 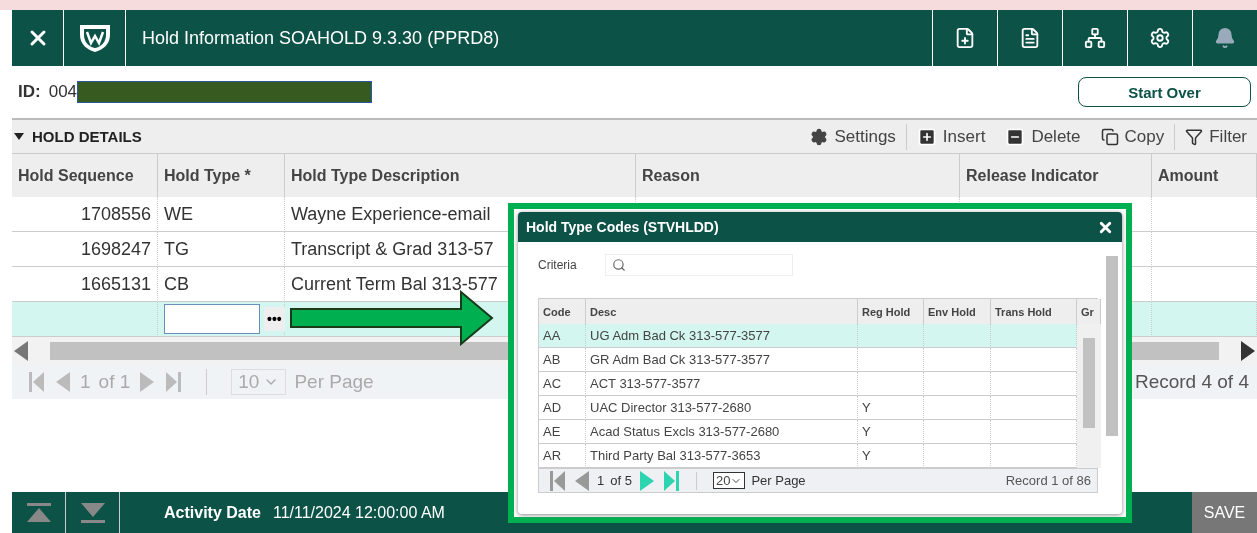 I want to click on page-count: of 1, so click(x=114, y=382).